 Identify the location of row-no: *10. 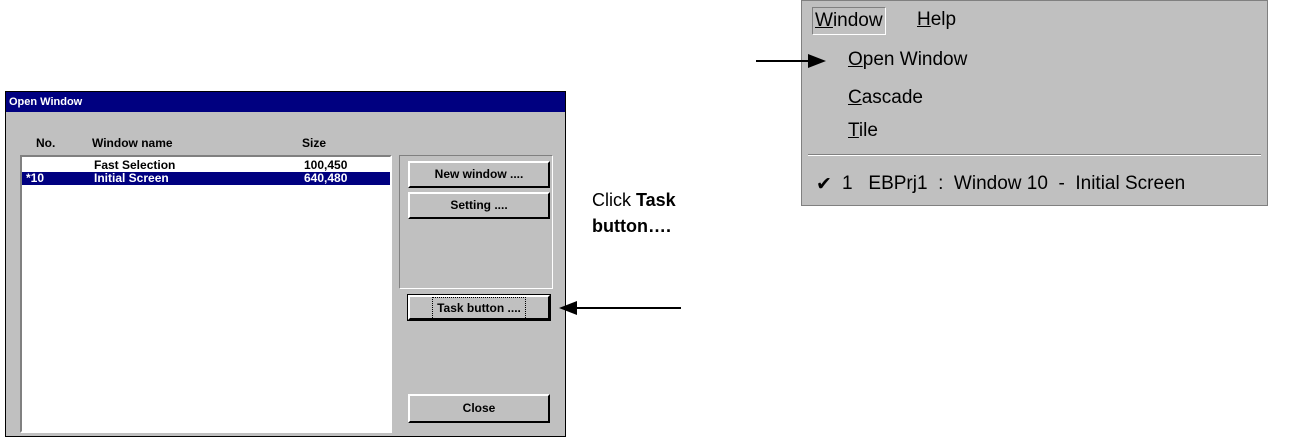
(35, 178).